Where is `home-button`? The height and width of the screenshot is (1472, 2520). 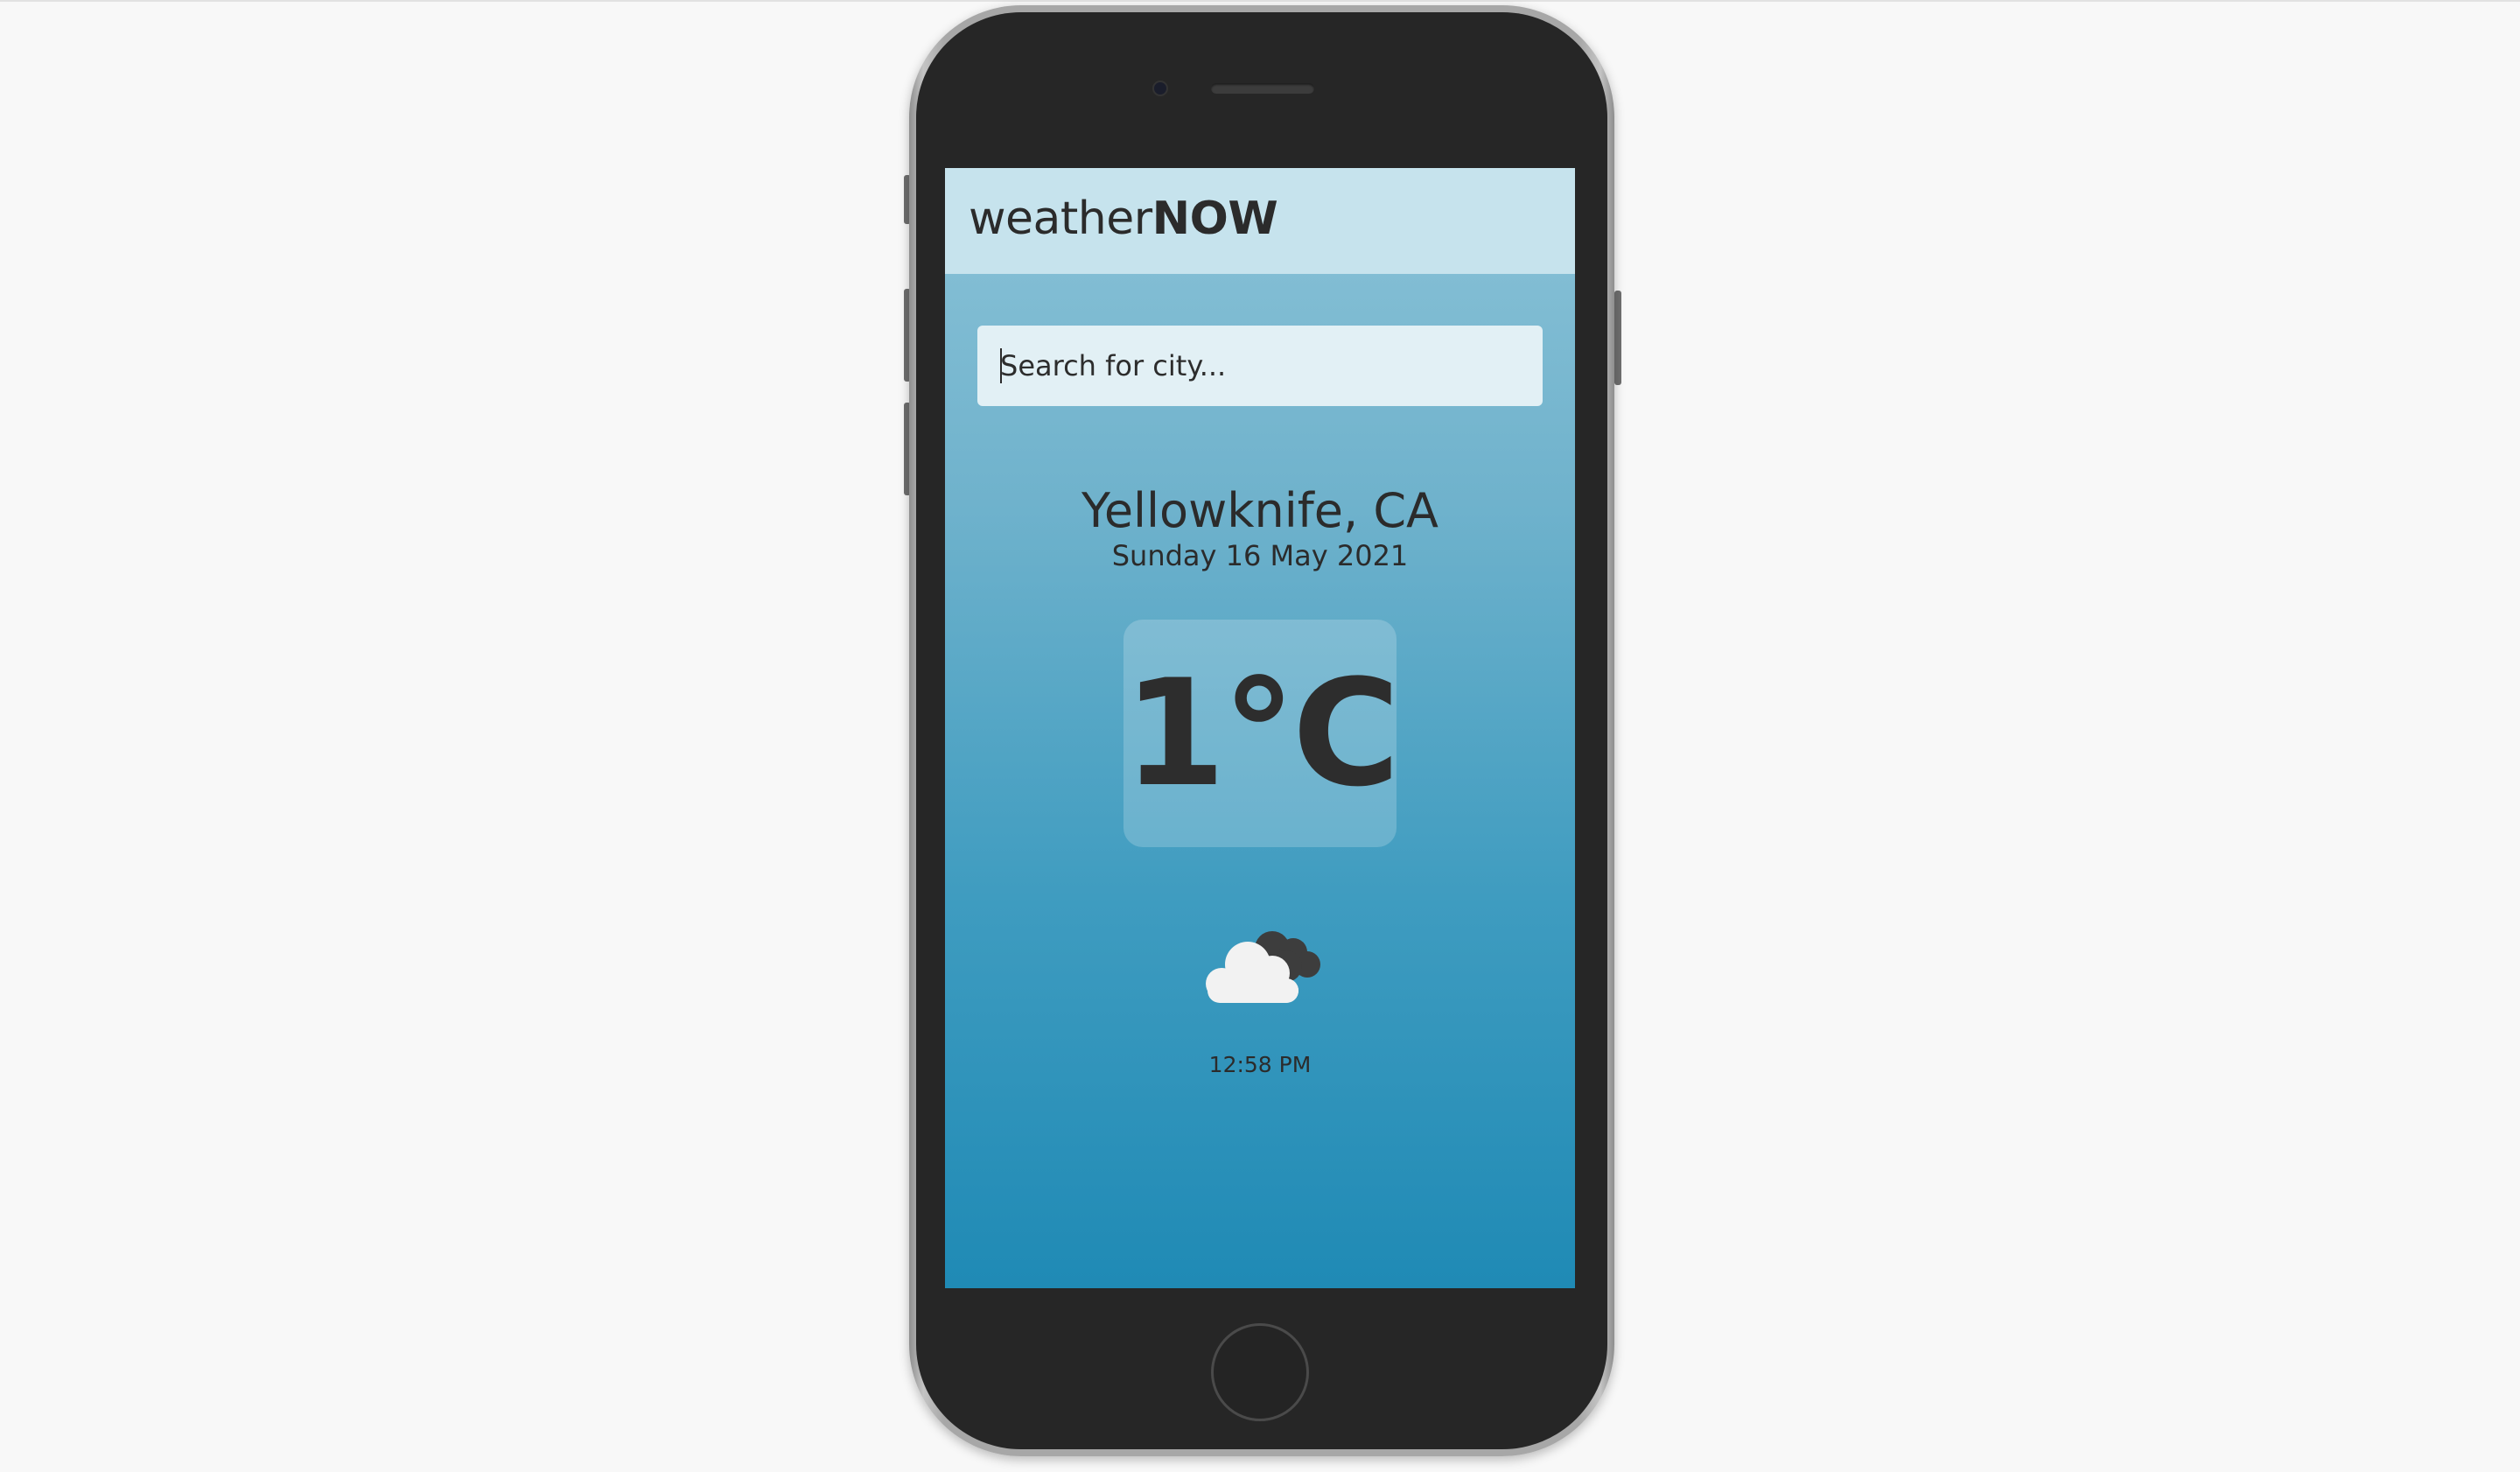
home-button is located at coordinates (1260, 1372).